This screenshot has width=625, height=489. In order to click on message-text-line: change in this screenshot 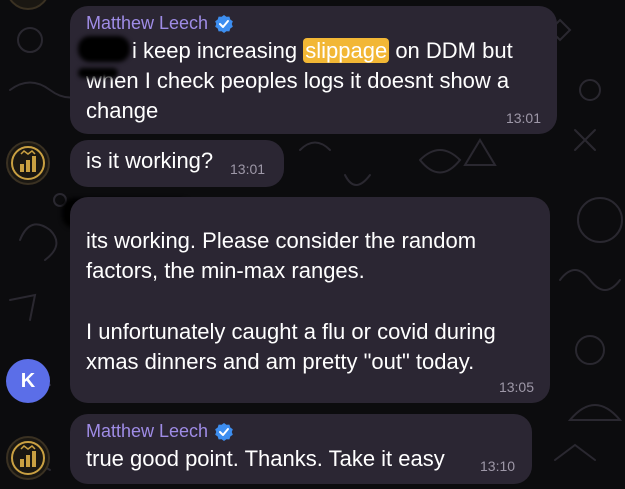, I will do `click(122, 110)`.